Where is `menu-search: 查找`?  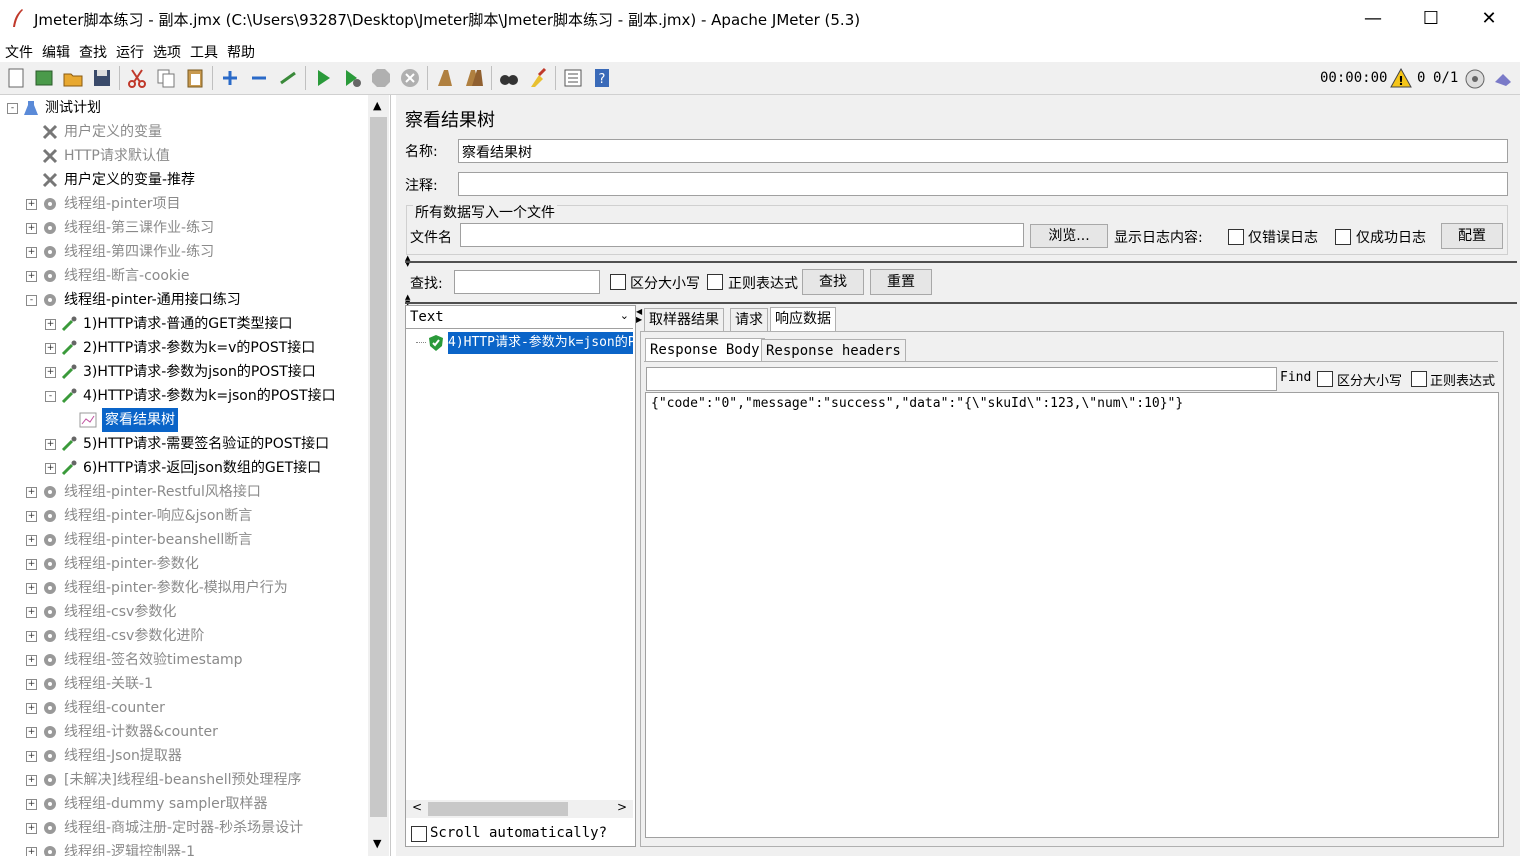 menu-search: 查找 is located at coordinates (92, 50).